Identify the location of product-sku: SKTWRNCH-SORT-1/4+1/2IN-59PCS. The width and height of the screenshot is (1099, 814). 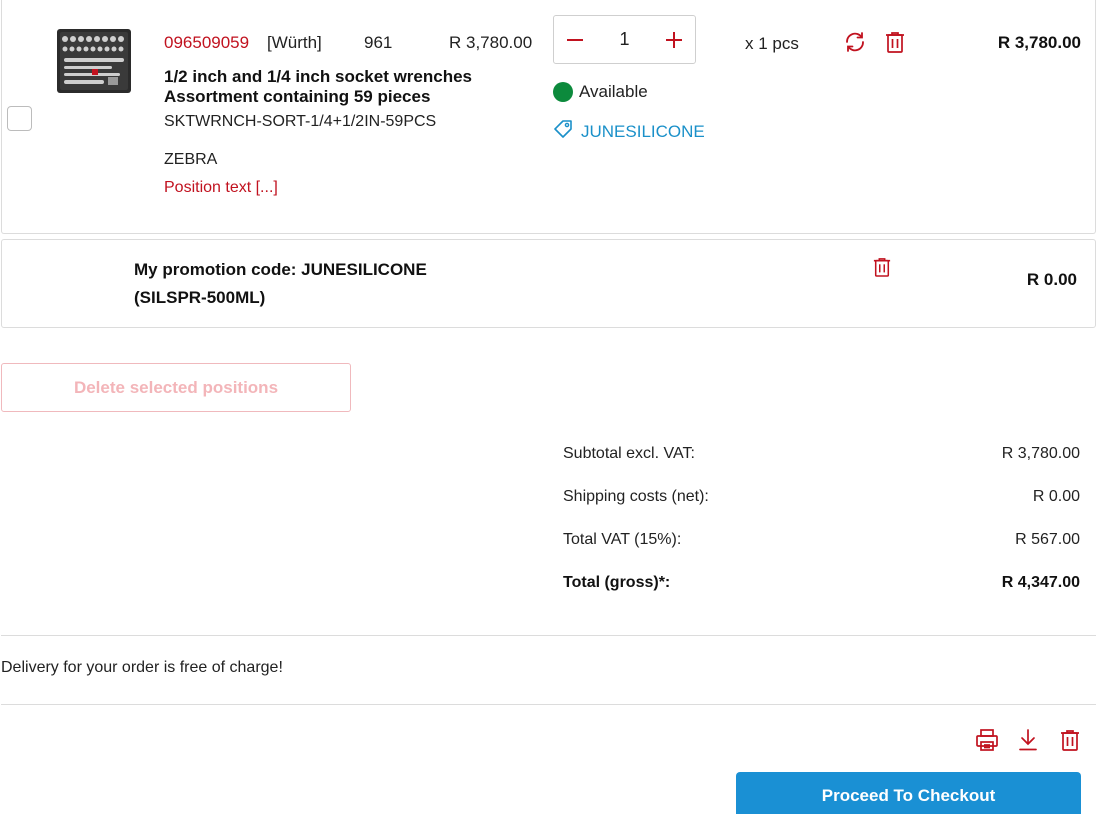
(300, 121).